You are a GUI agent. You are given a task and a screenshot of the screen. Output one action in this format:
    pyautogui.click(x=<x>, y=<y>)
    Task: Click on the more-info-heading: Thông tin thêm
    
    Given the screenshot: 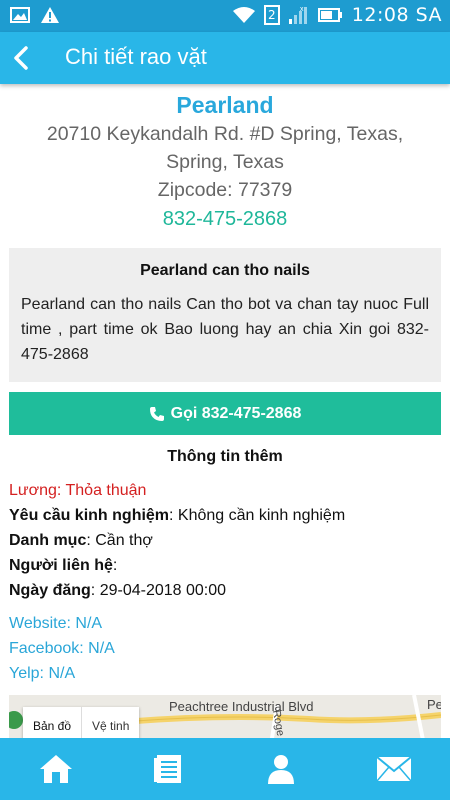 What is the action you would take?
    pyautogui.click(x=225, y=456)
    